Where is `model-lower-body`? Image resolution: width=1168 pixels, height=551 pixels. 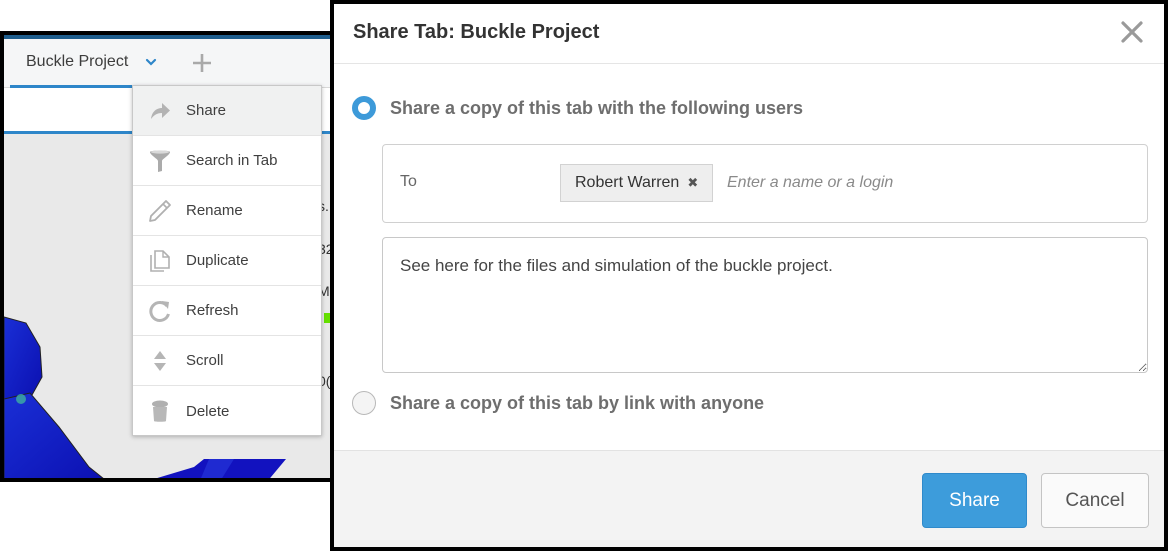
model-lower-body is located at coordinates (54, 435).